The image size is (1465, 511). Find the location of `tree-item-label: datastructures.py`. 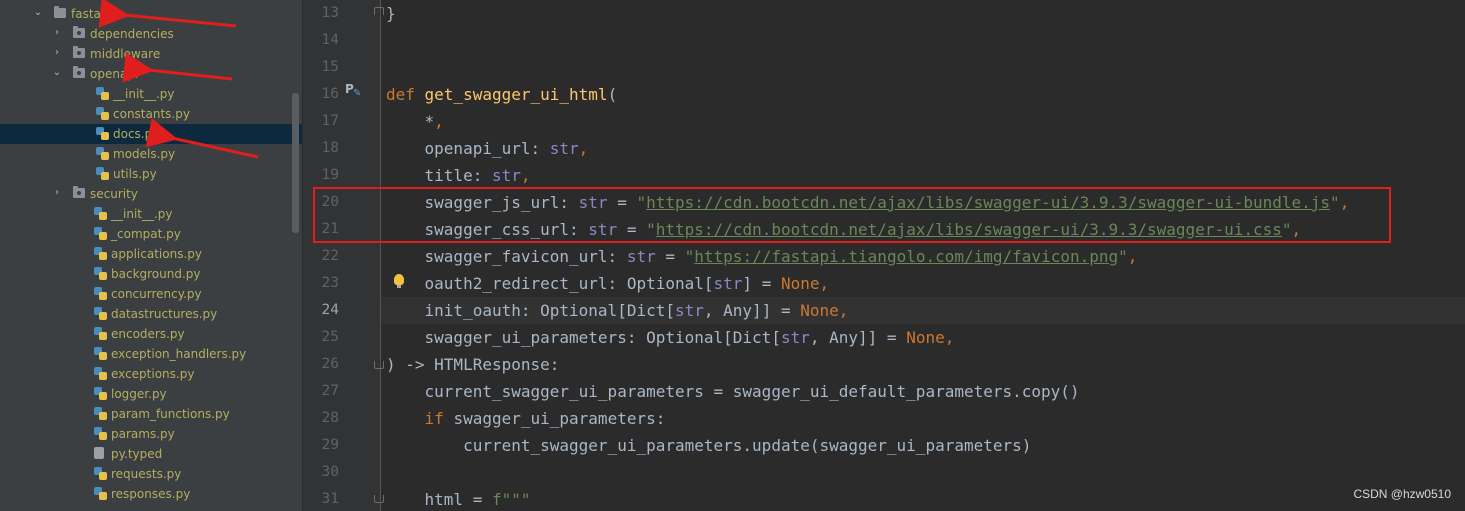

tree-item-label: datastructures.py is located at coordinates (164, 314).